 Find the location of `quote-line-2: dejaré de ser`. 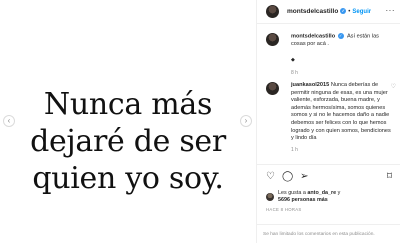

quote-line-2: dejaré de ser is located at coordinates (128, 141).